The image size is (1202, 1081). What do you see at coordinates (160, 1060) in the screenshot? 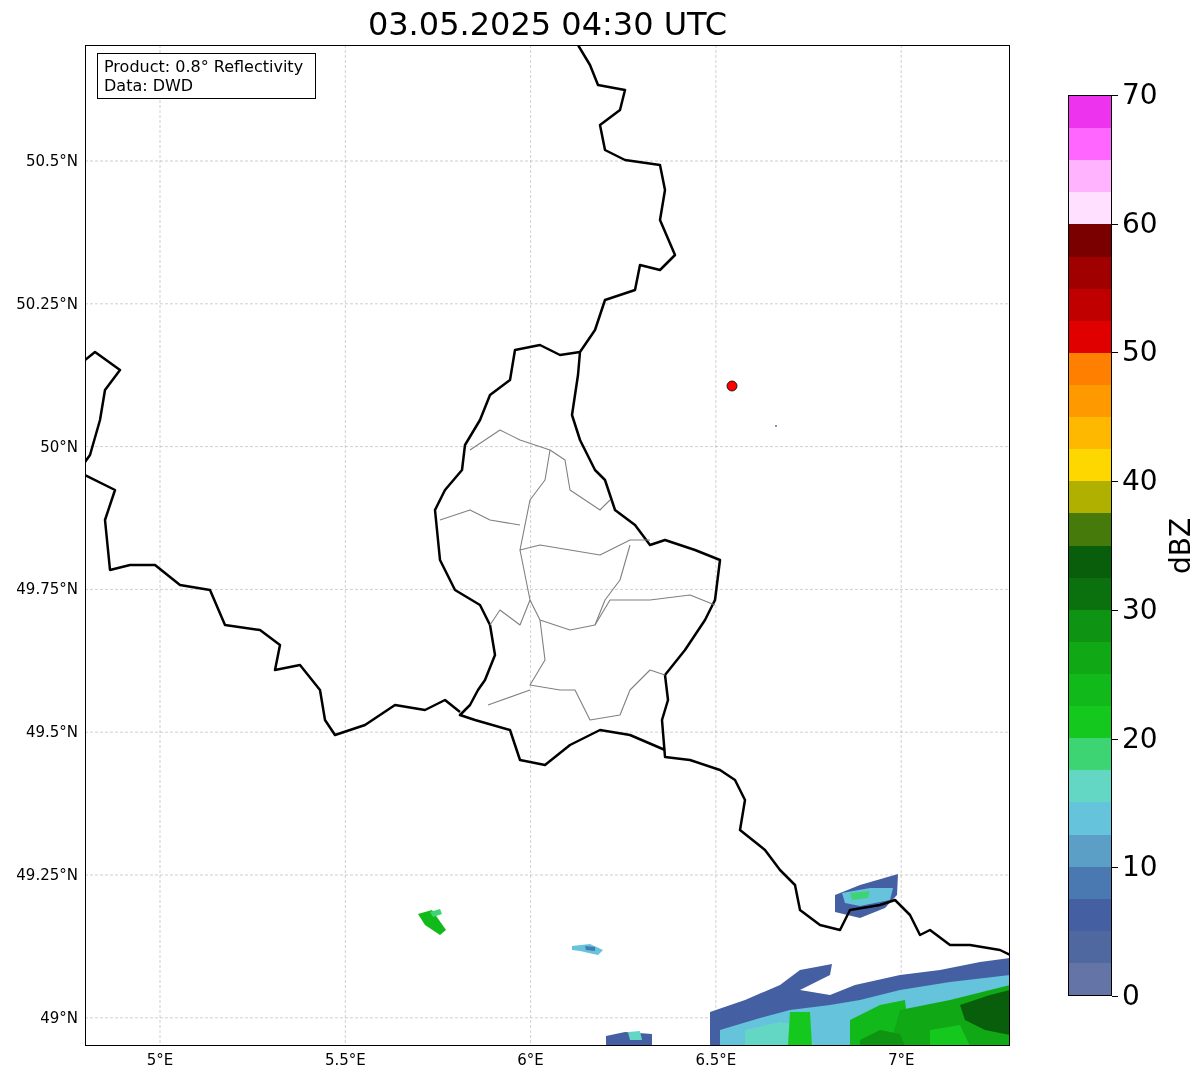
I see `longitude-label: 5°E` at bounding box center [160, 1060].